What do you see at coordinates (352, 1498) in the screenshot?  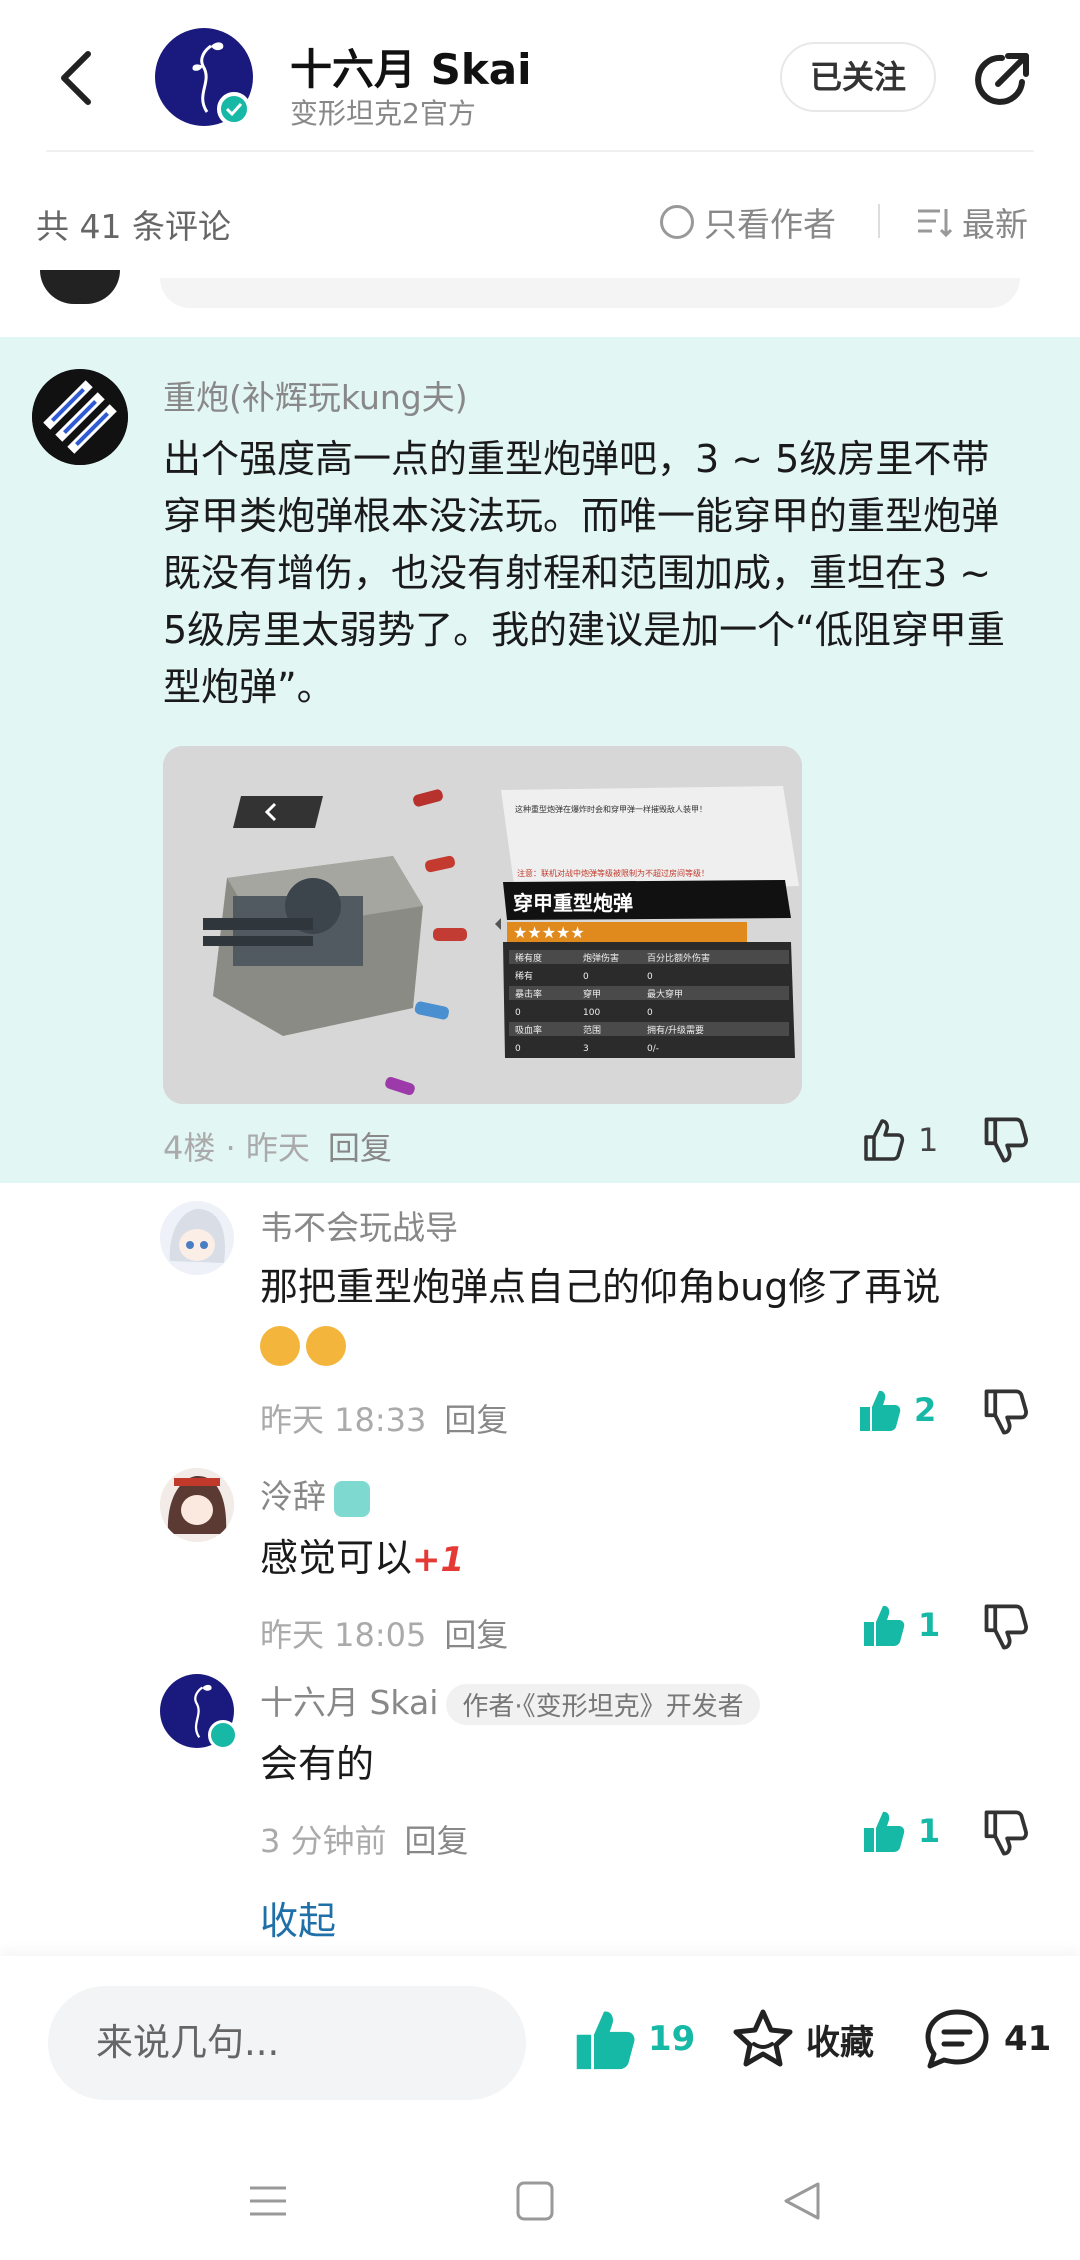 I see `level-badge-icon` at bounding box center [352, 1498].